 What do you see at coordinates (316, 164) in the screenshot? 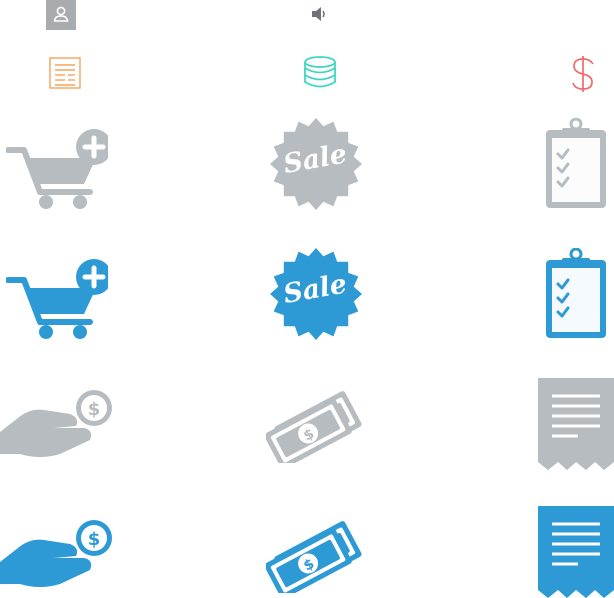
I see `sale-badge-icon-gray: Sale` at bounding box center [316, 164].